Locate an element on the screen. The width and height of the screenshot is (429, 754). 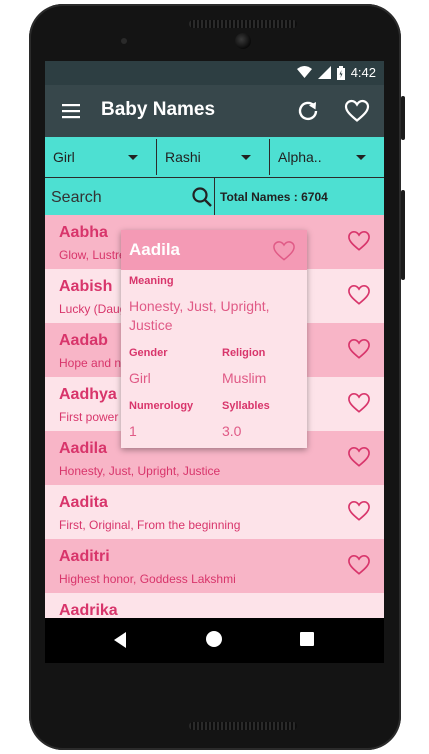
divider is located at coordinates (214, 197).